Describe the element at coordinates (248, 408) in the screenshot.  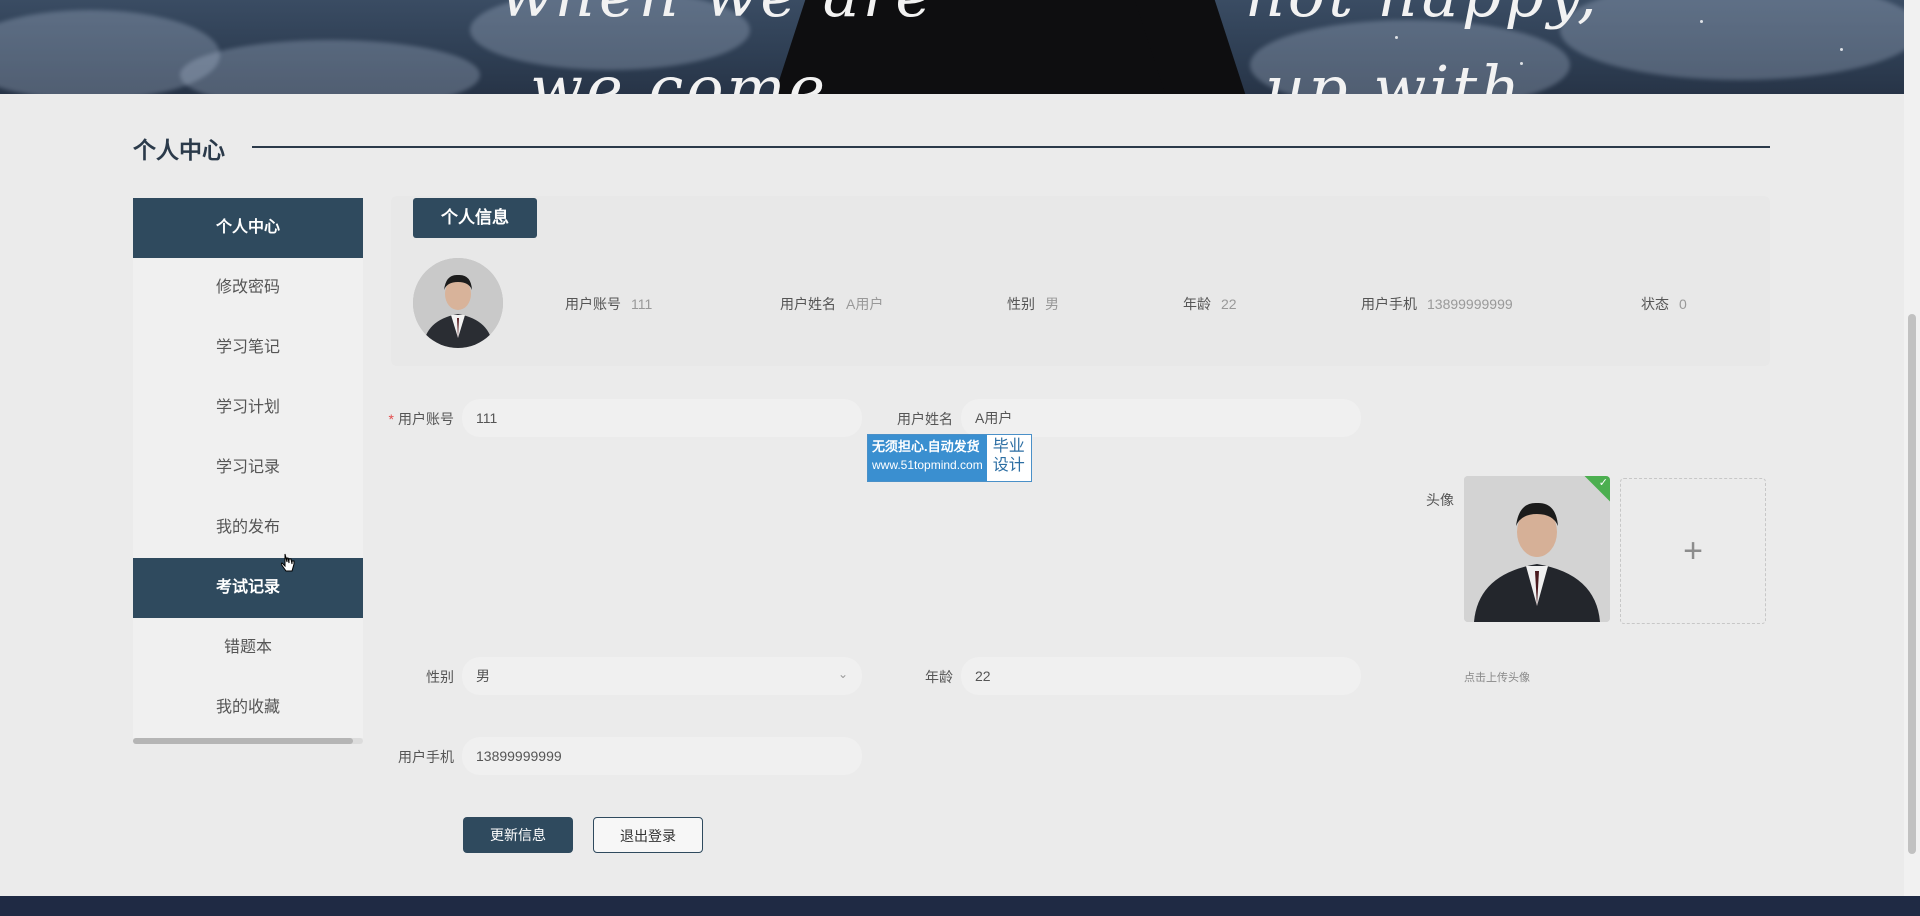
I see `sidebar-item-study-plan: 学习计划` at that location.